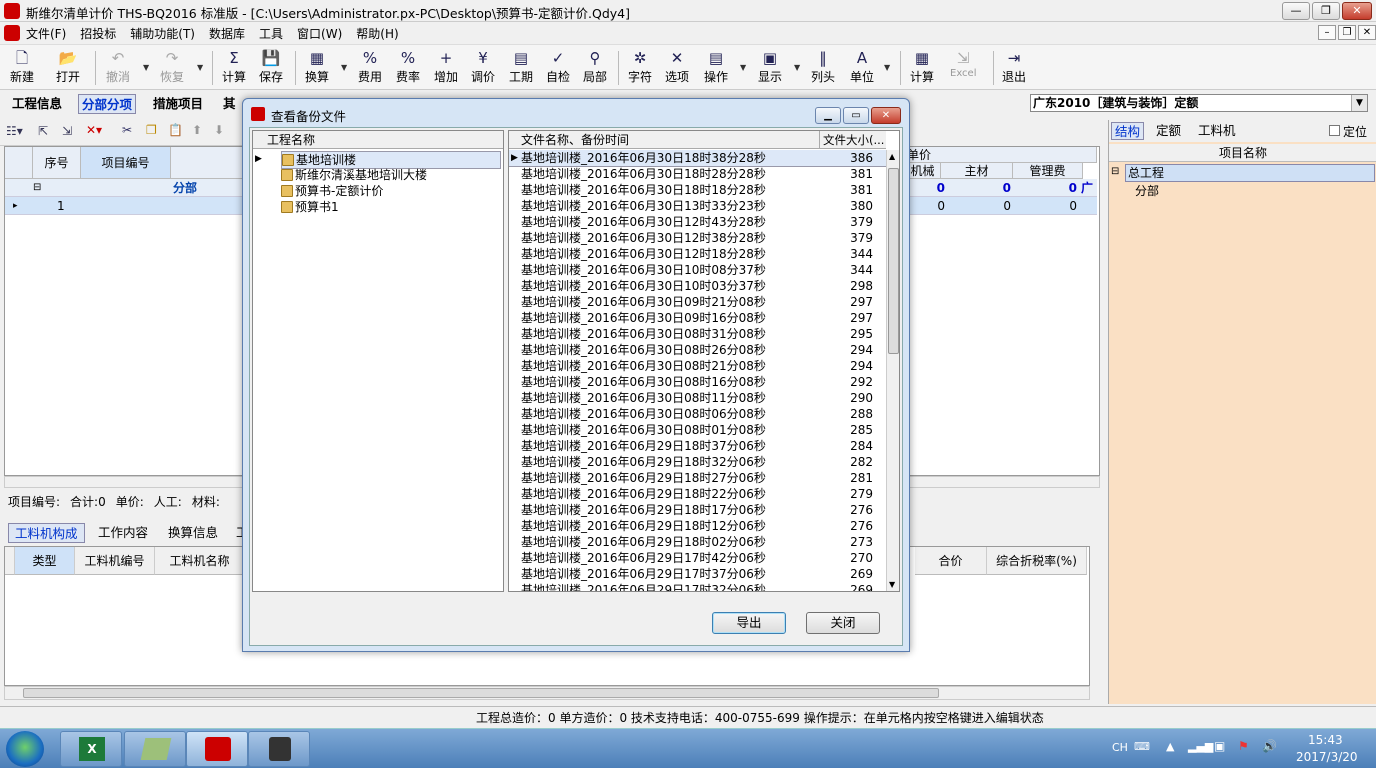  What do you see at coordinates (46, 33) in the screenshot?
I see `menu-file: 文件(F)` at bounding box center [46, 33].